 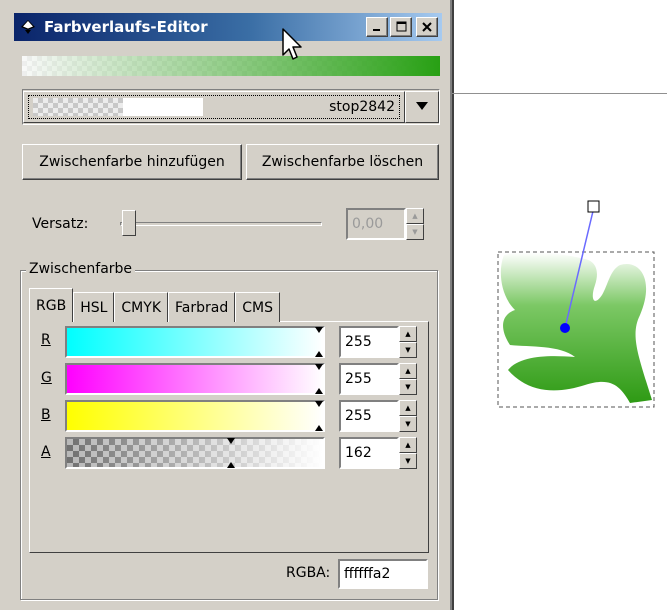 What do you see at coordinates (565, 328) in the screenshot?
I see `gradient-start-handle` at bounding box center [565, 328].